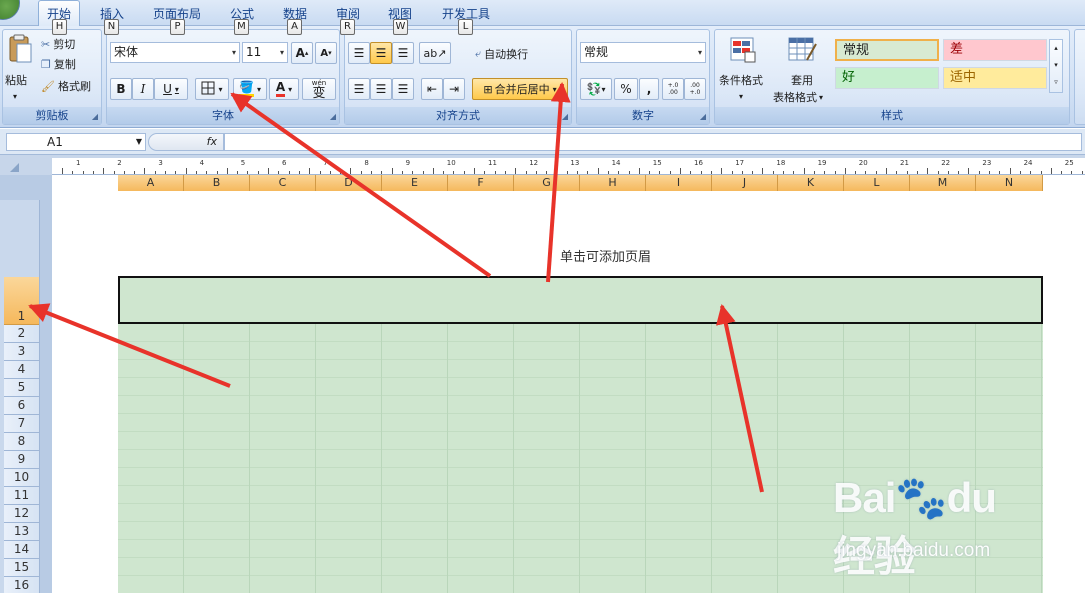  I want to click on fill-color-button: 🪣 ▾, so click(250, 89).